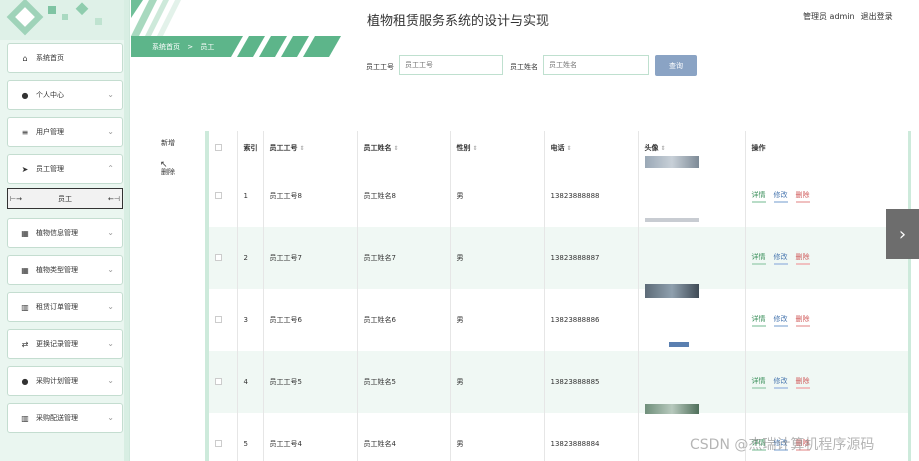 This screenshot has height=461, width=919. Describe the element at coordinates (826, 148) in the screenshot. I see `header-actions: 操作` at that location.